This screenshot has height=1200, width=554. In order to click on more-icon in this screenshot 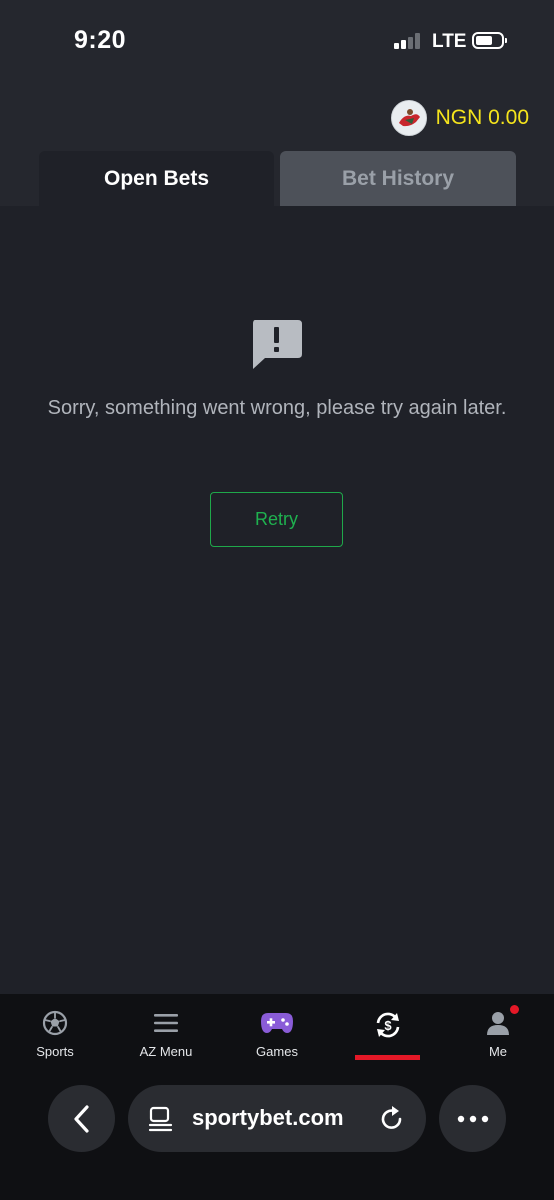, I will do `click(472, 1118)`.